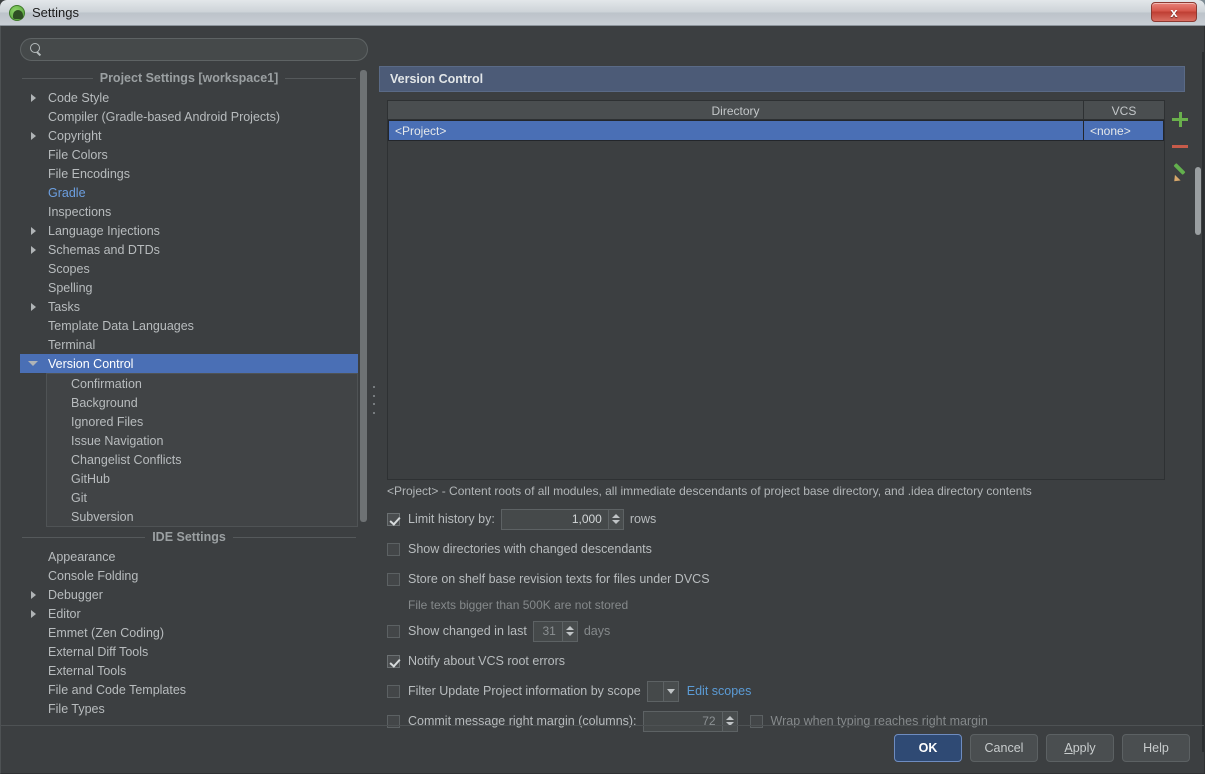 This screenshot has width=1205, height=774. I want to click on filter-update-checkbox, so click(393, 691).